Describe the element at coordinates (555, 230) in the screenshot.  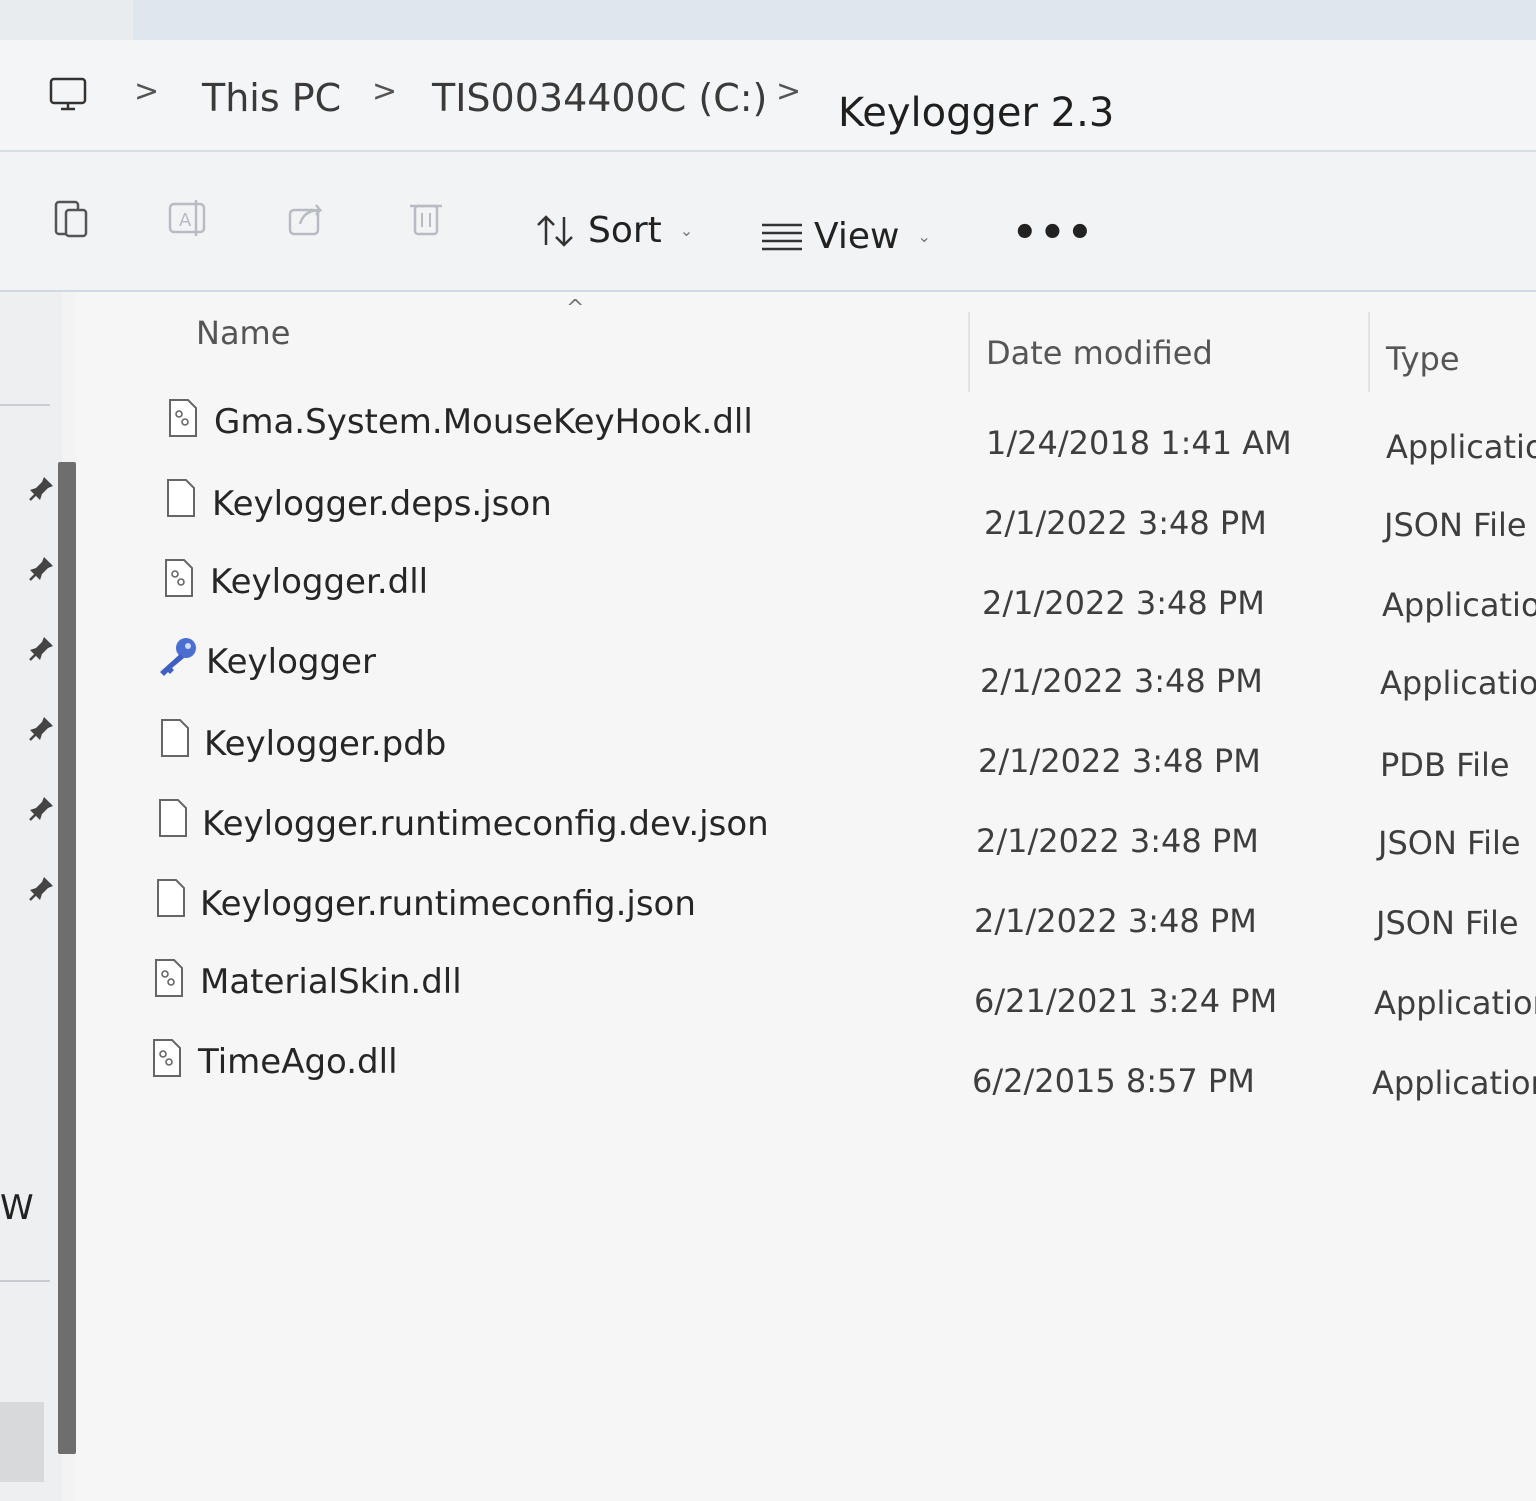
I see `sort-arrows-icon` at that location.